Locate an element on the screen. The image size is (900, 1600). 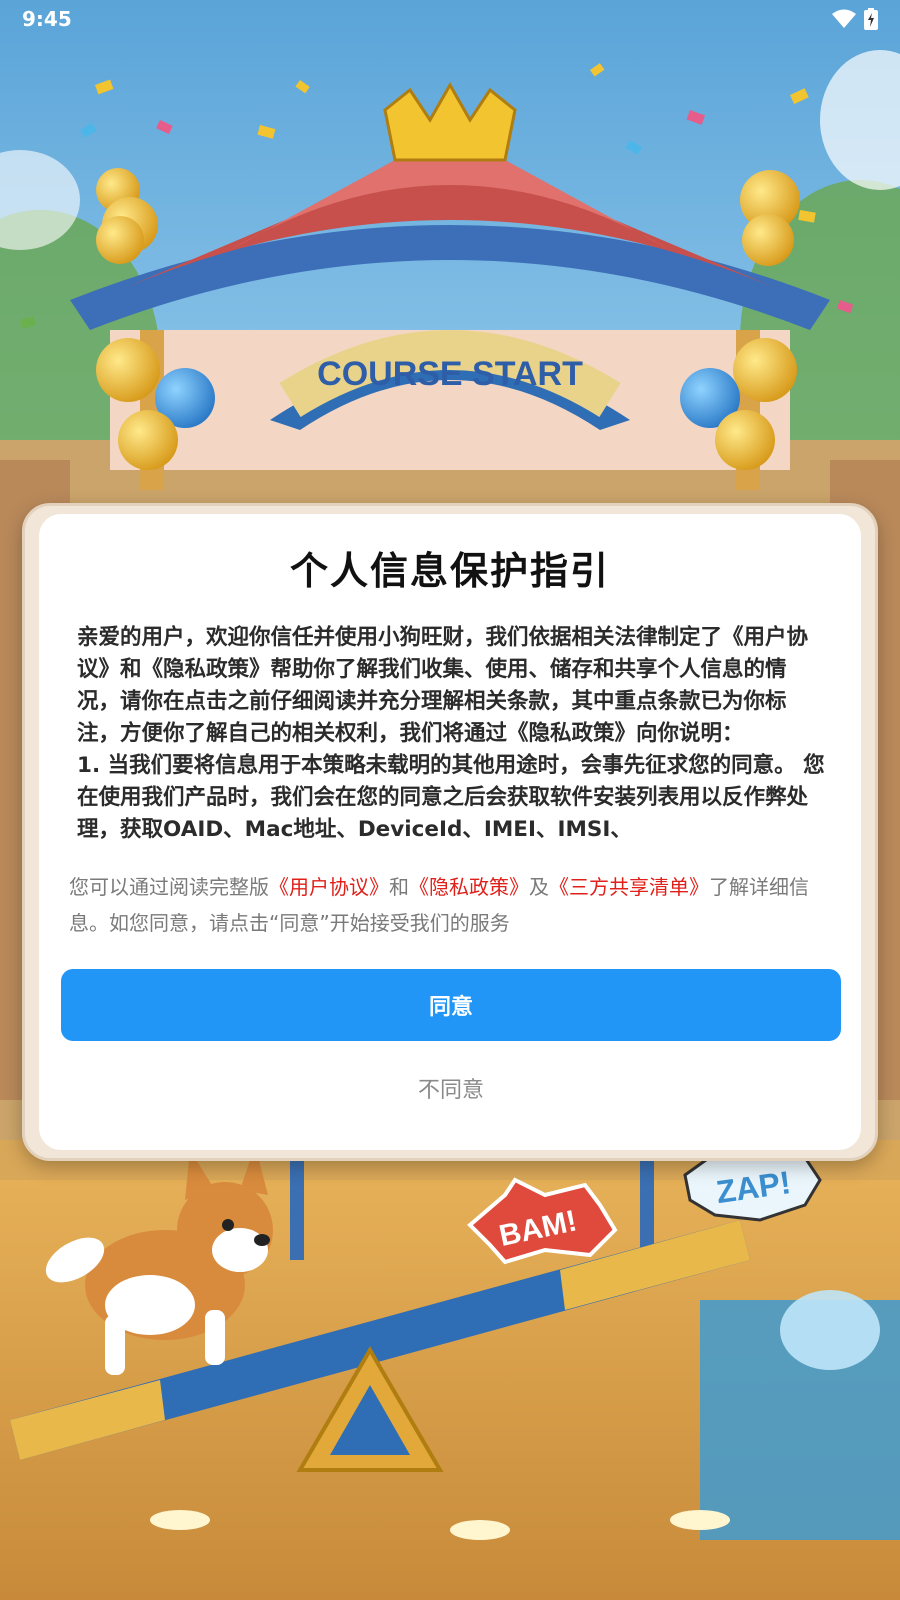
summary-also: 及 is located at coordinates (539, 887).